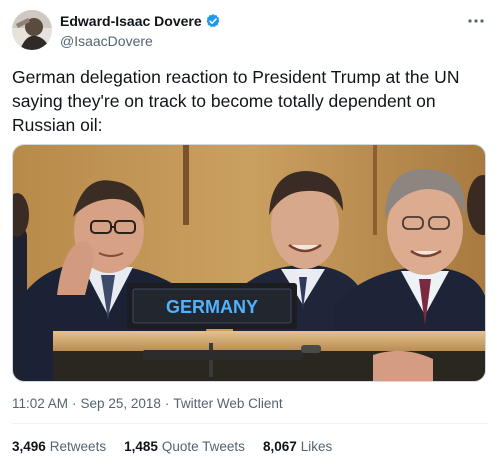  Describe the element at coordinates (212, 307) in the screenshot. I see `nameplate-text: GERMANY` at that location.